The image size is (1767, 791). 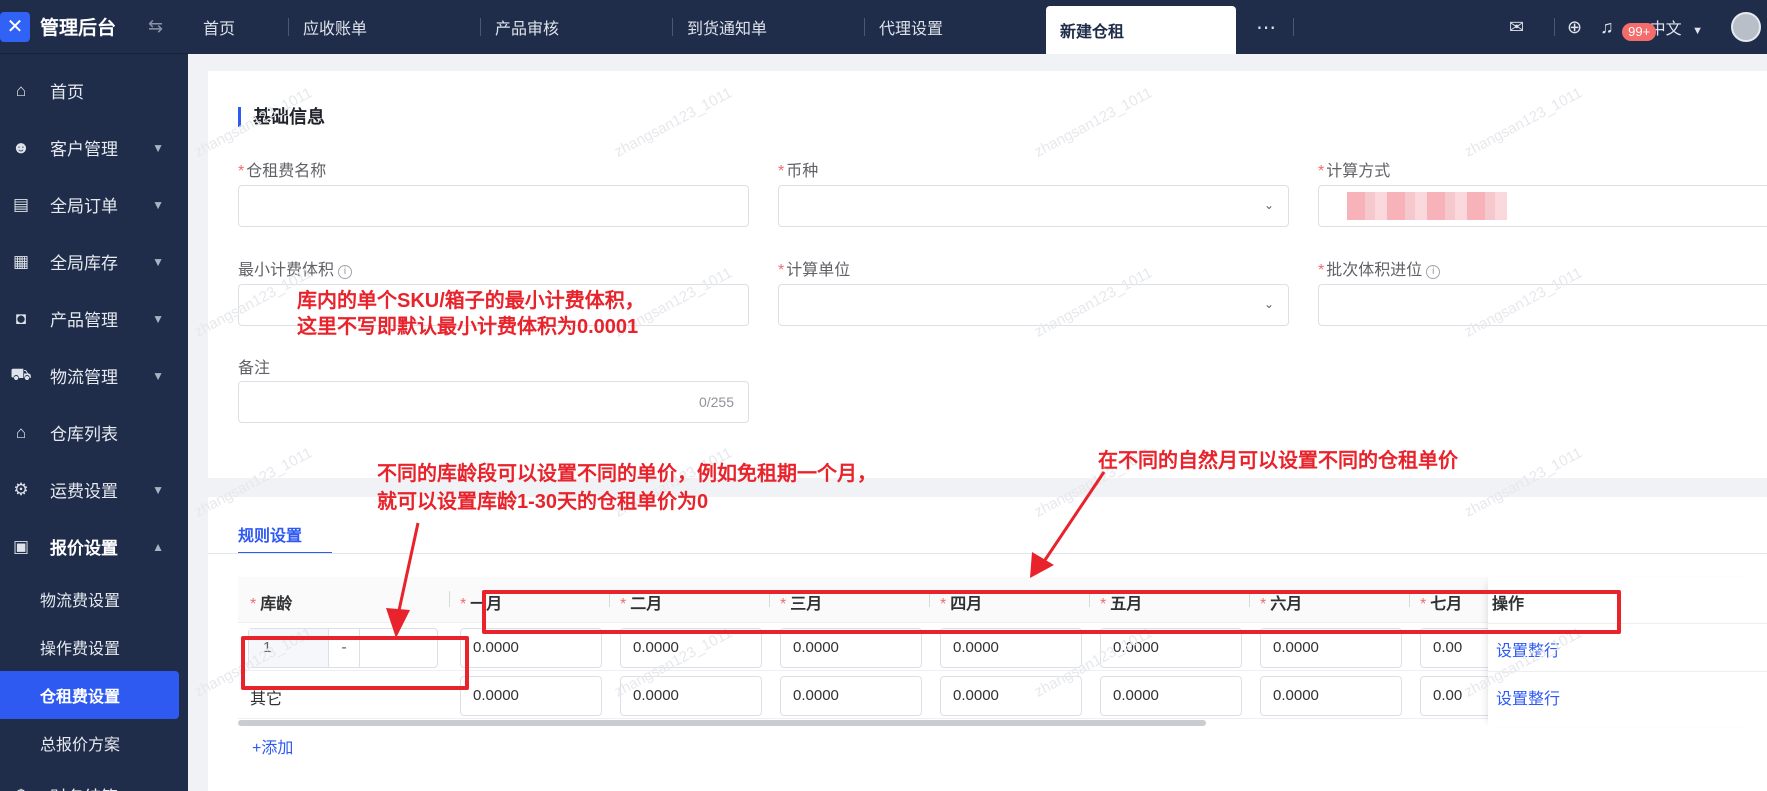 What do you see at coordinates (1379, 268) in the screenshot?
I see `batch-round-label: * 批次体积进位 i` at bounding box center [1379, 268].